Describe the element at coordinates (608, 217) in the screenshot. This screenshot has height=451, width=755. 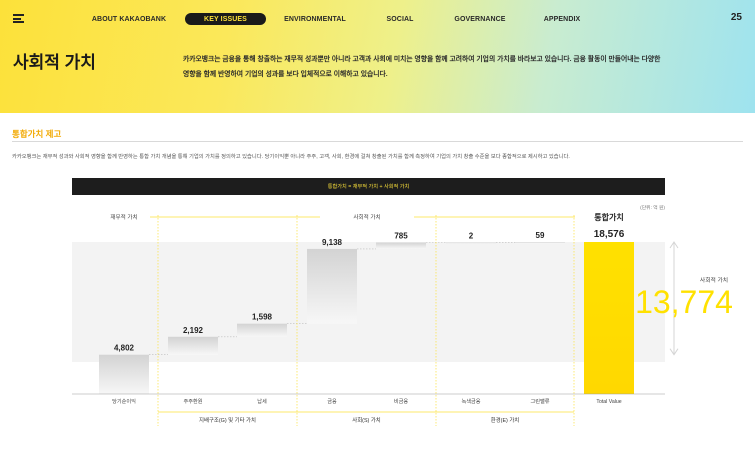
I see `total-header: 통합가치` at that location.